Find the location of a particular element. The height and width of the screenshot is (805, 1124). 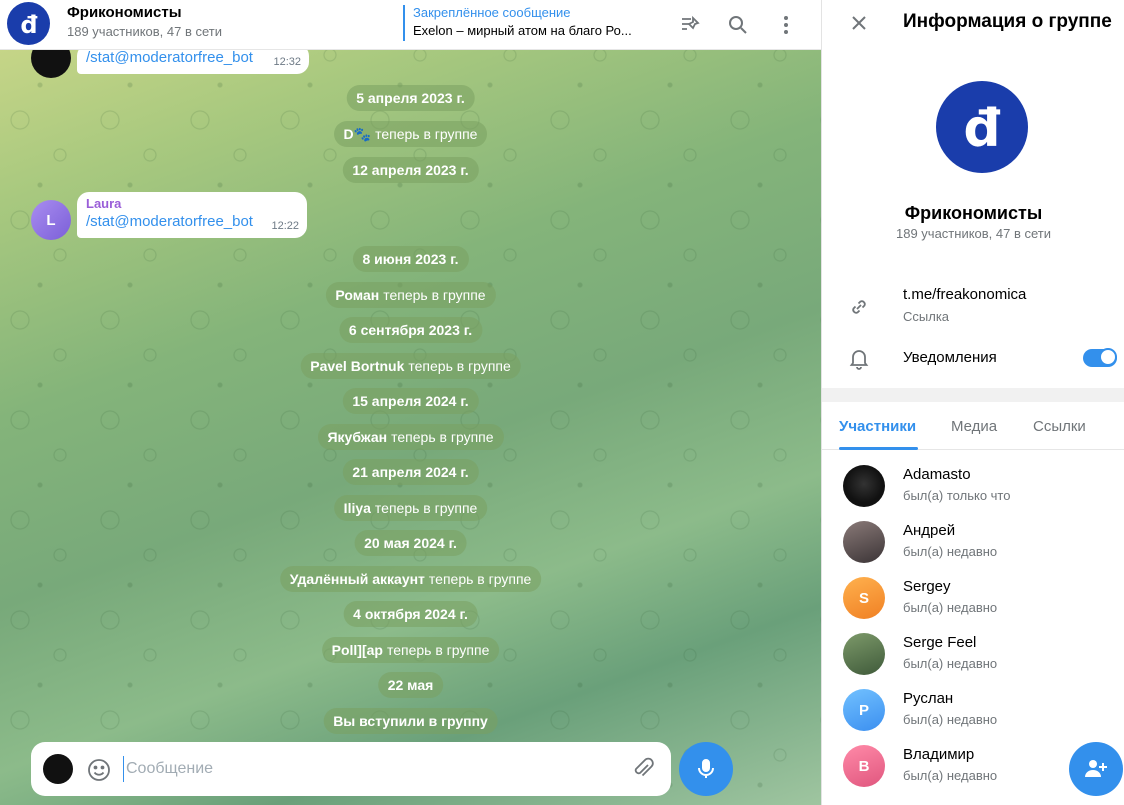

member-item: Р Руслан был(а) недавно is located at coordinates (973, 709).